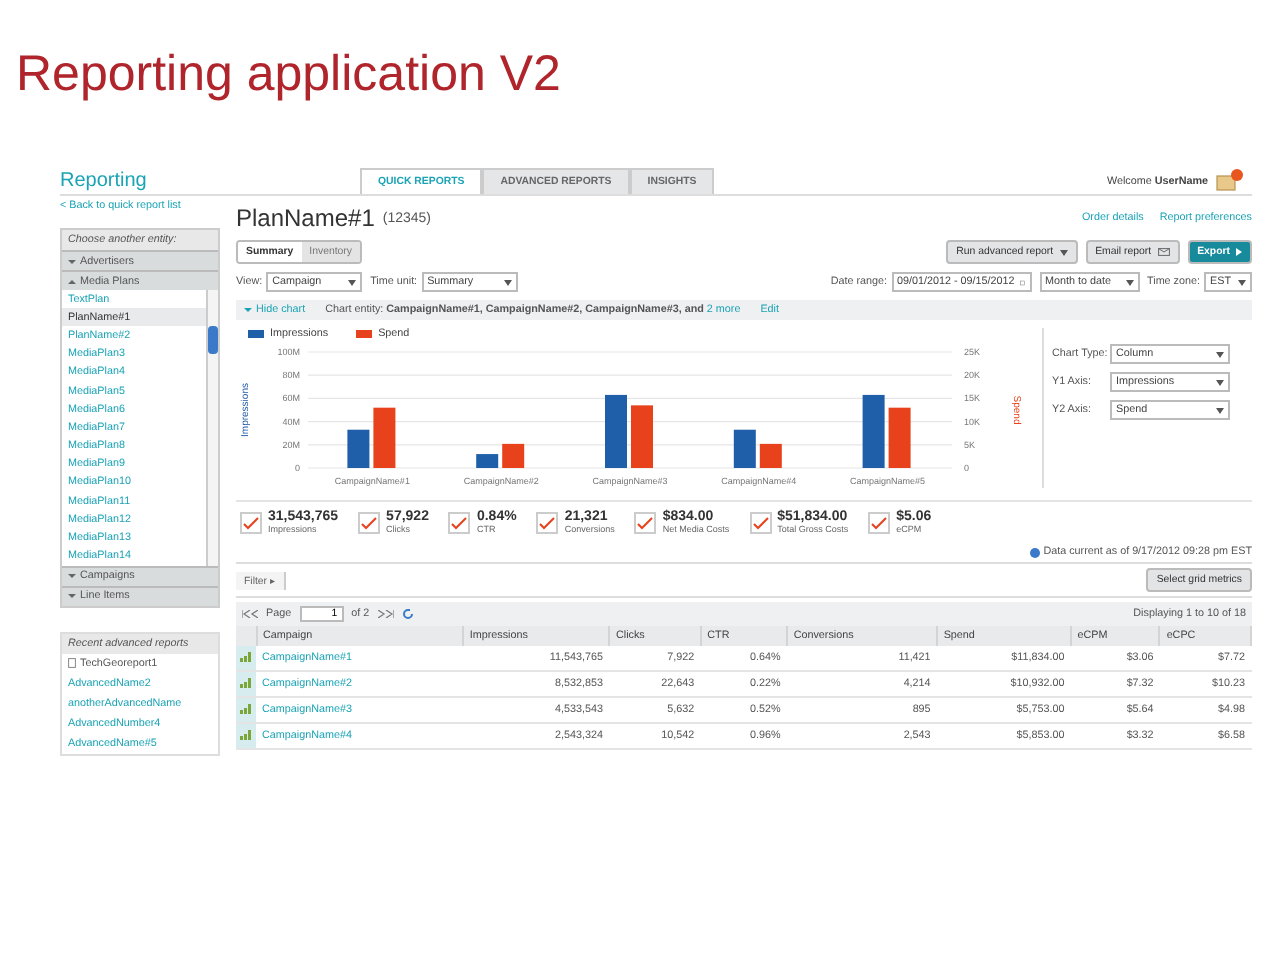  What do you see at coordinates (104, 182) in the screenshot?
I see `app-logo: Reporting` at bounding box center [104, 182].